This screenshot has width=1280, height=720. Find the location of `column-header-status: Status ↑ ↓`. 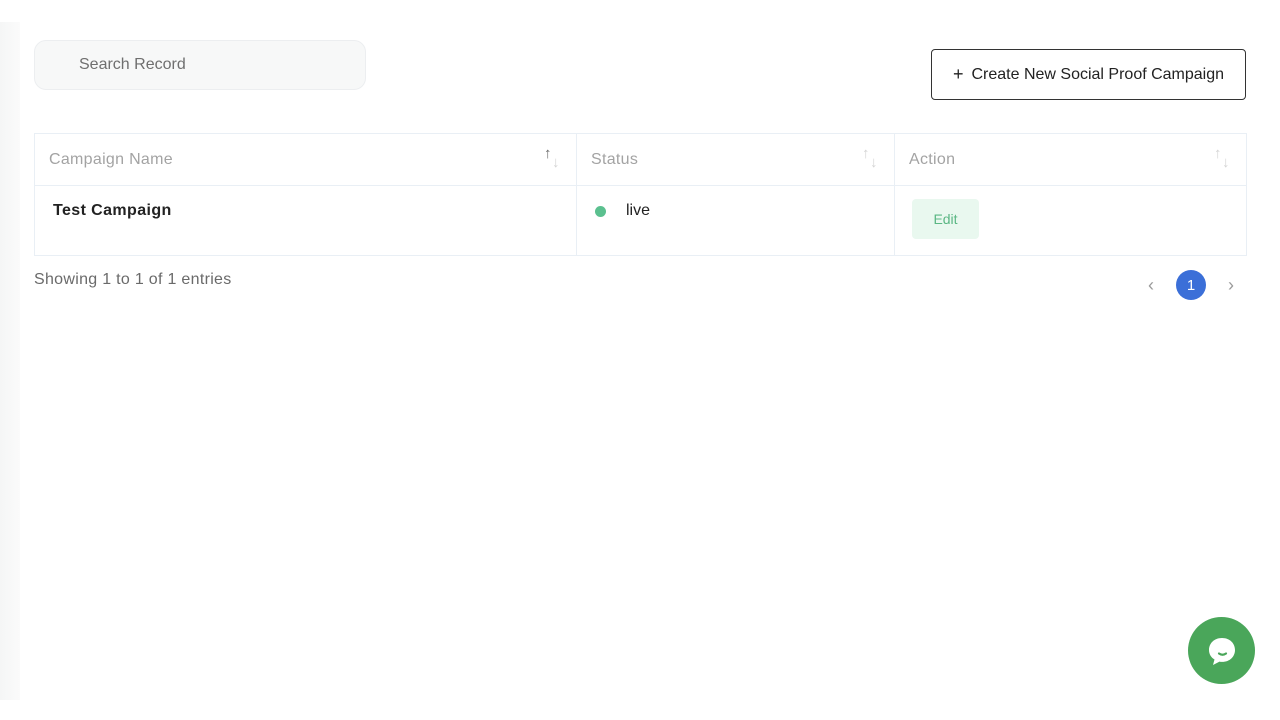

column-header-status: Status ↑ ↓ is located at coordinates (735, 159).